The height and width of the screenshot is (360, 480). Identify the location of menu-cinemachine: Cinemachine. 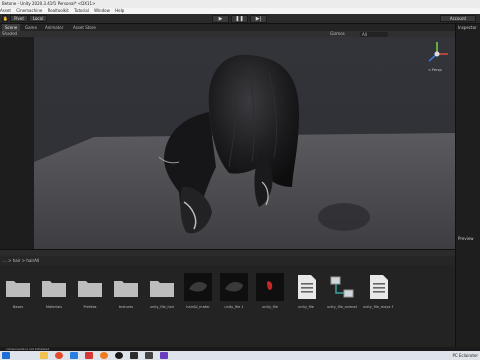
(29, 10).